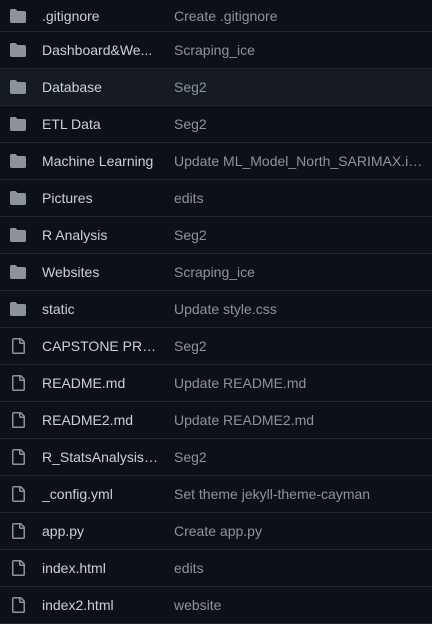 The width and height of the screenshot is (432, 624). What do you see at coordinates (216, 235) in the screenshot?
I see `file-row: R Analysis Seg2` at bounding box center [216, 235].